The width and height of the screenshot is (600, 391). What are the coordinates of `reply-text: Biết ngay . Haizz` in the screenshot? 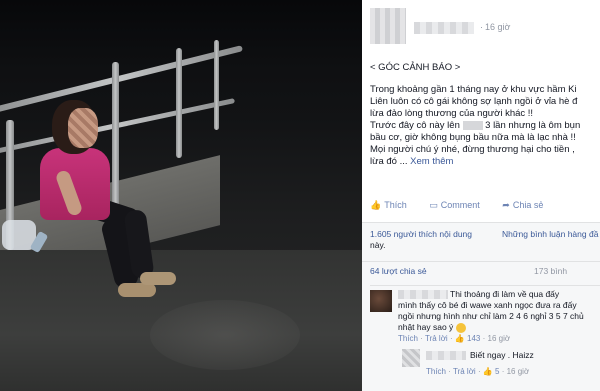 It's located at (502, 355).